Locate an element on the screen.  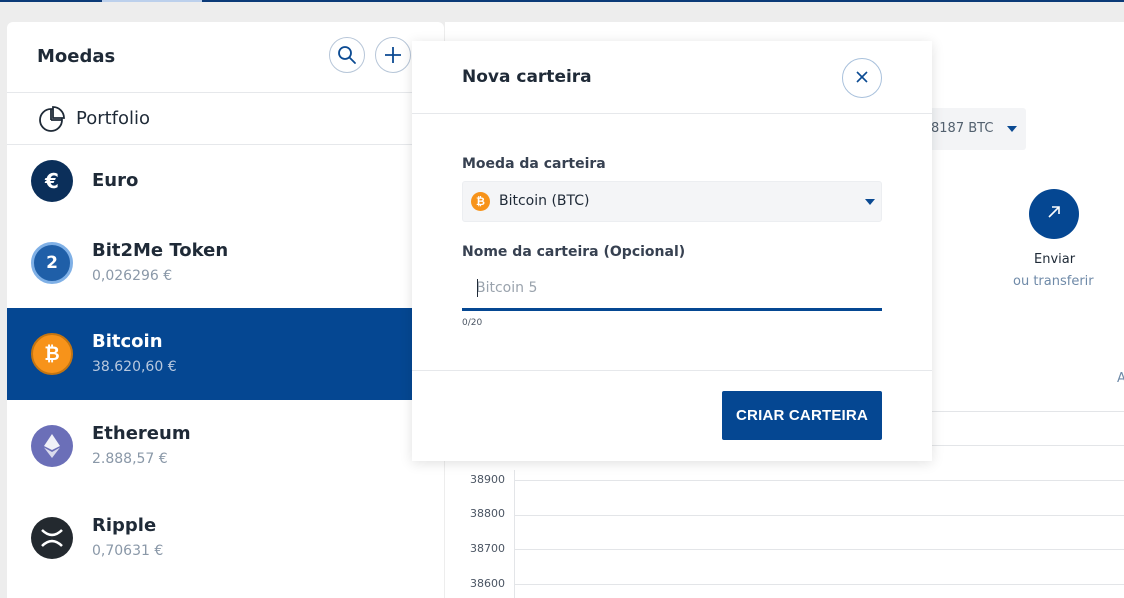
send-button is located at coordinates (1054, 214).